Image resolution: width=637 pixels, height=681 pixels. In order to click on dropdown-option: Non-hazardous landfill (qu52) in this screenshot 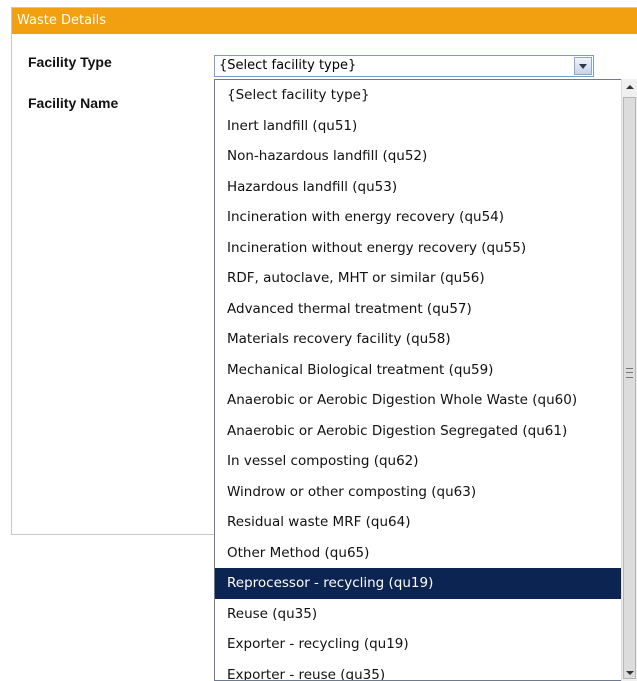, I will do `click(426, 156)`.